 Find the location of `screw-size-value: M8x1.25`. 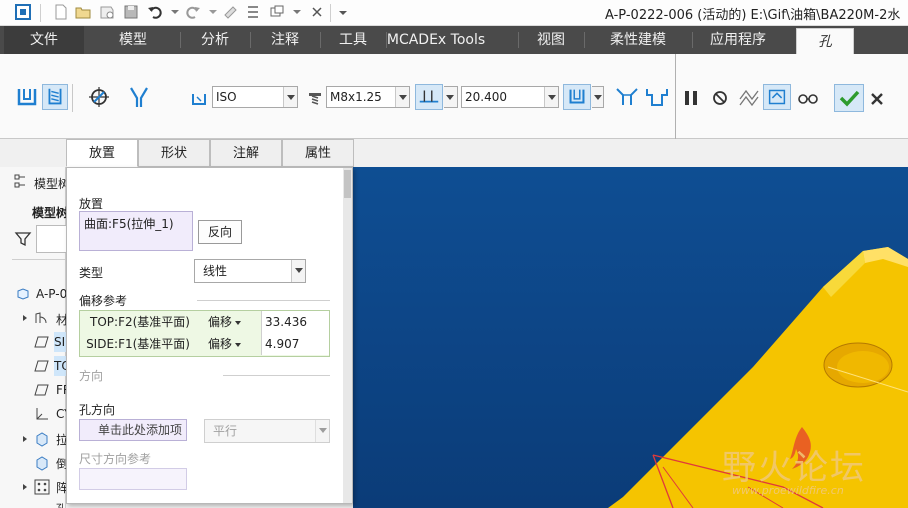

screw-size-value: M8x1.25 is located at coordinates (356, 97).